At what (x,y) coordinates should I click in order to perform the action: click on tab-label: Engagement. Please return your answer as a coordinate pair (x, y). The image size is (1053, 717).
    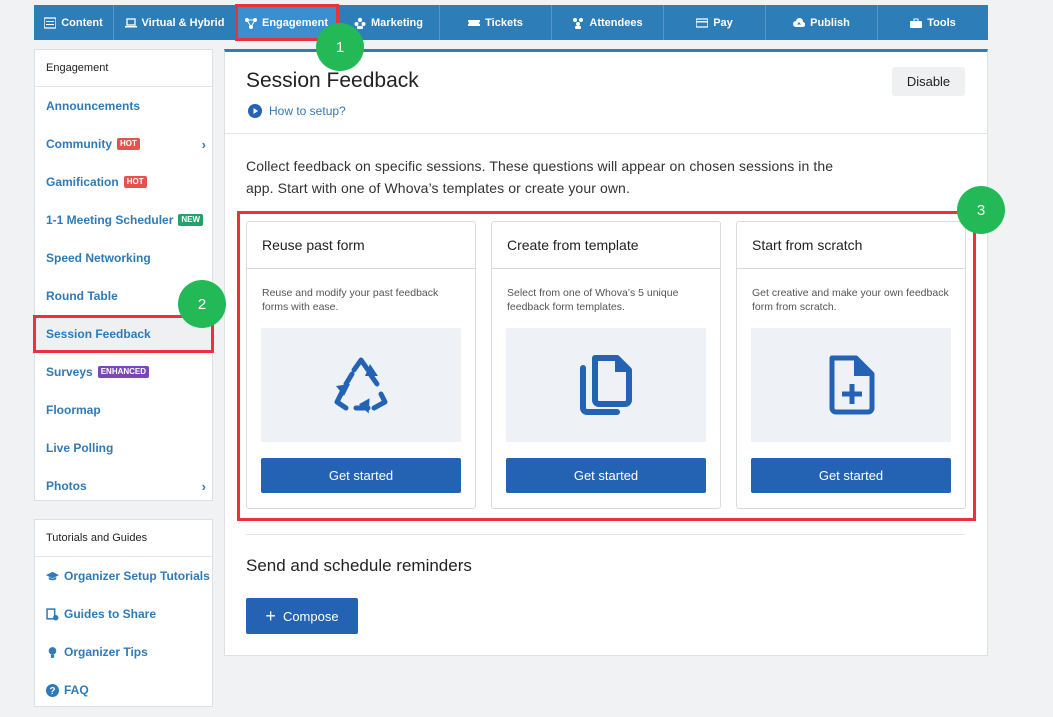
    Looking at the image, I should click on (294, 22).